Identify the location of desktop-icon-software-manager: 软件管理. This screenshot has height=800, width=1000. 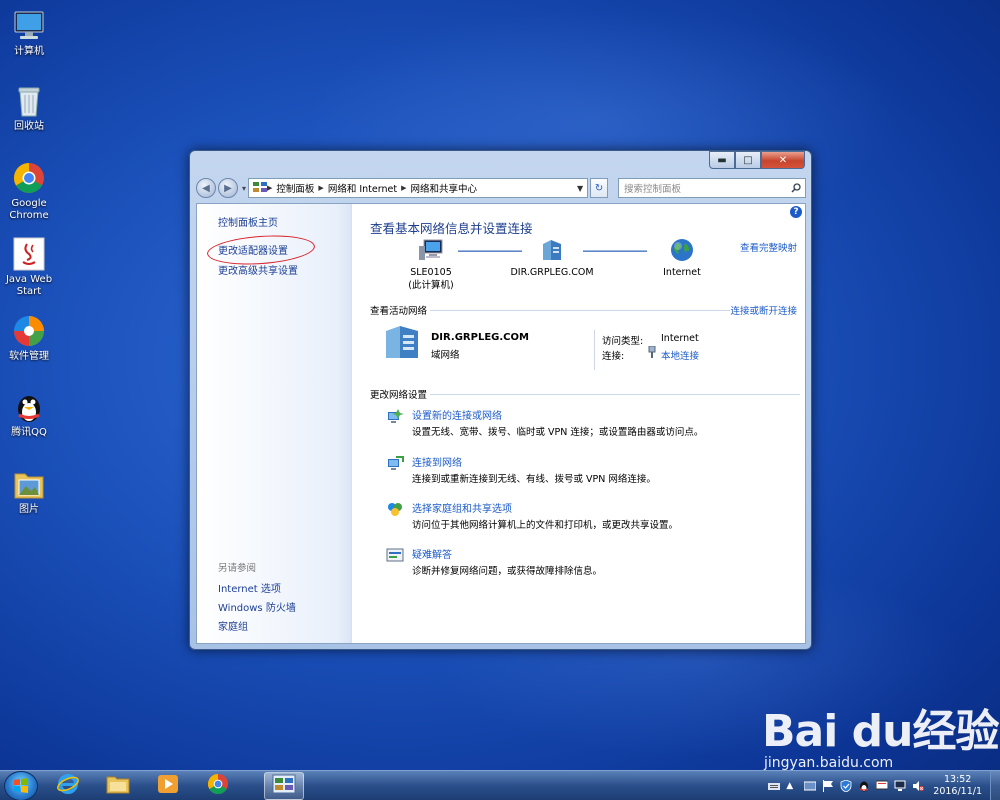
(29, 338).